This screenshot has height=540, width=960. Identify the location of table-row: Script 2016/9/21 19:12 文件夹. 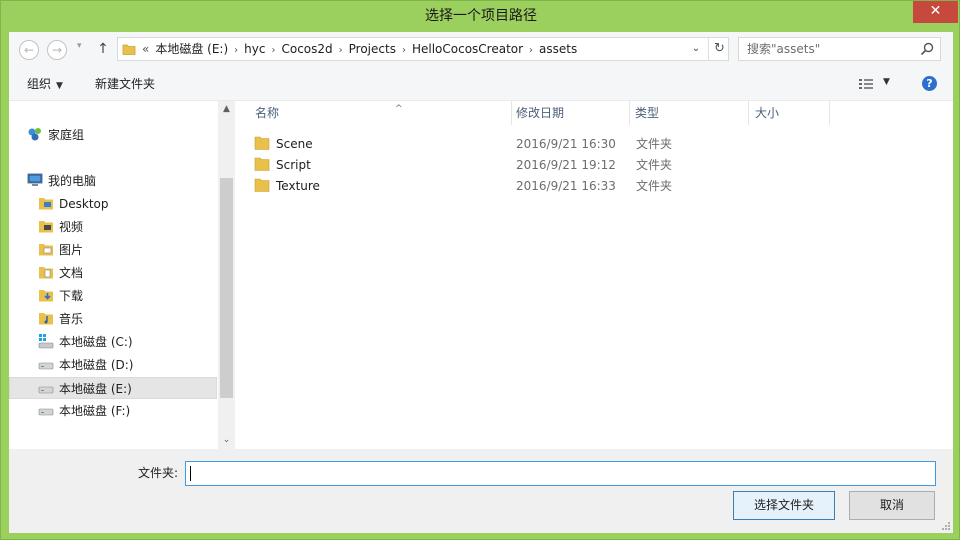
(594, 165).